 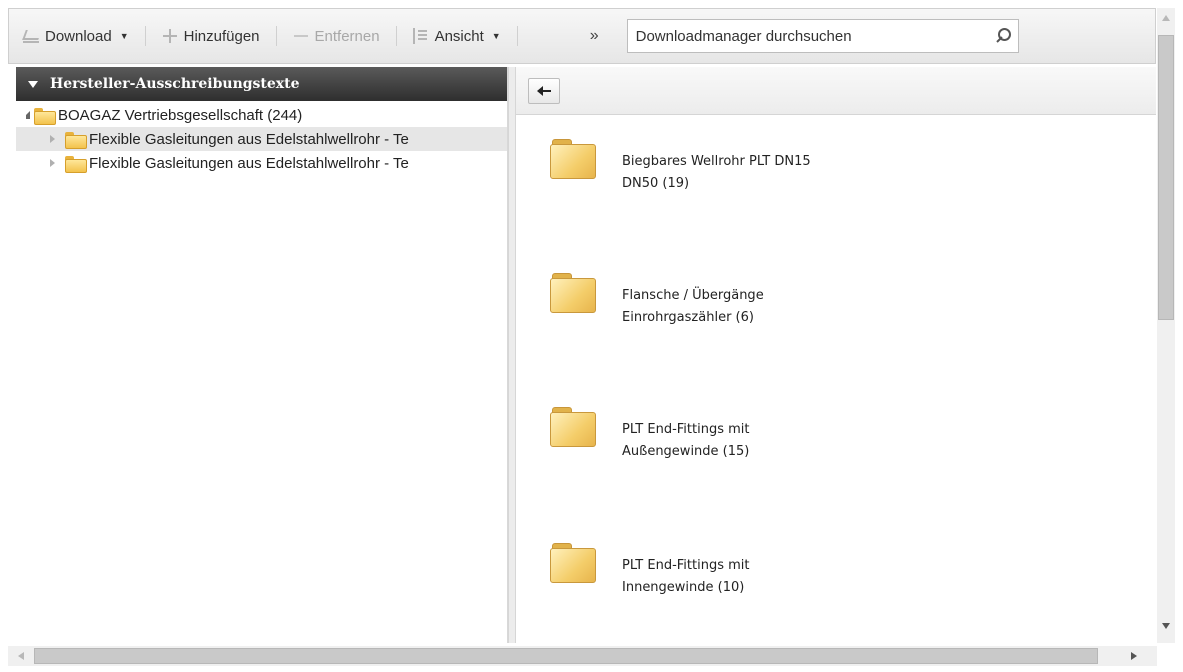 What do you see at coordinates (420, 36) in the screenshot?
I see `list-view-icon` at bounding box center [420, 36].